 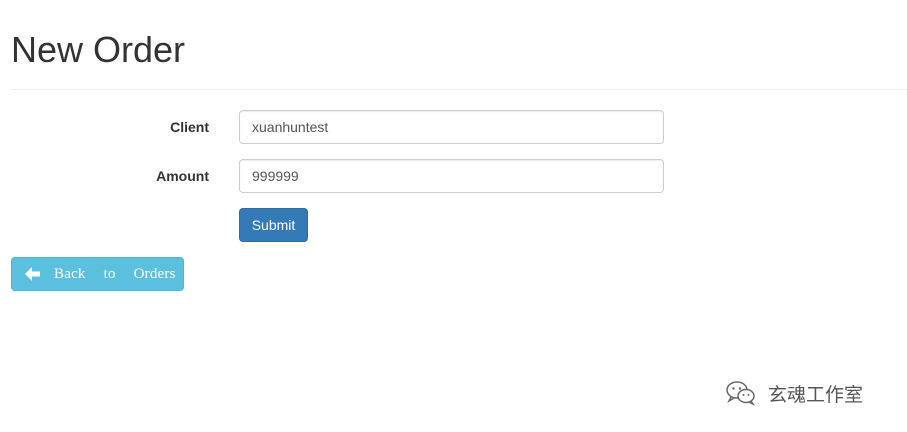 I want to click on client-input, so click(x=451, y=127).